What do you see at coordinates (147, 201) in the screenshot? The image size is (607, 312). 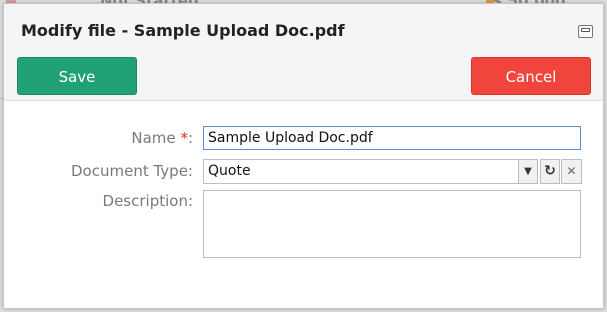 I see `description-label: Description:` at bounding box center [147, 201].